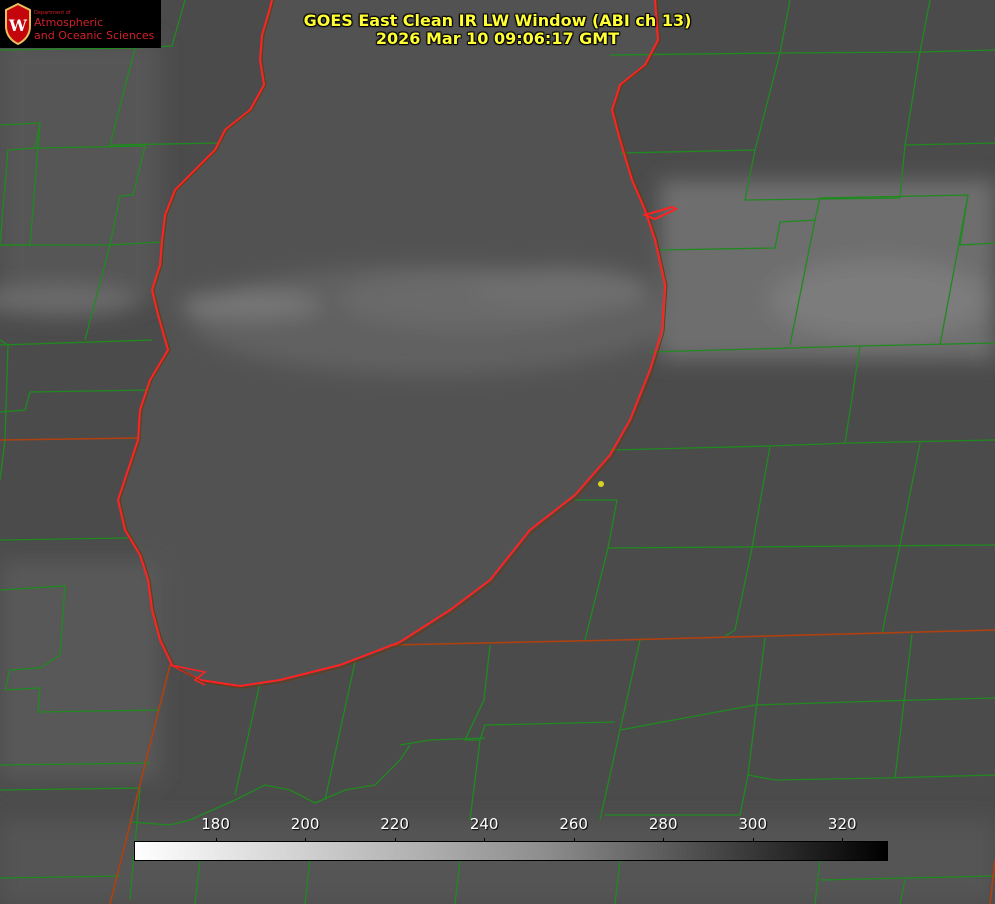  Describe the element at coordinates (753, 824) in the screenshot. I see `colorbar-tick-label: 300` at that location.